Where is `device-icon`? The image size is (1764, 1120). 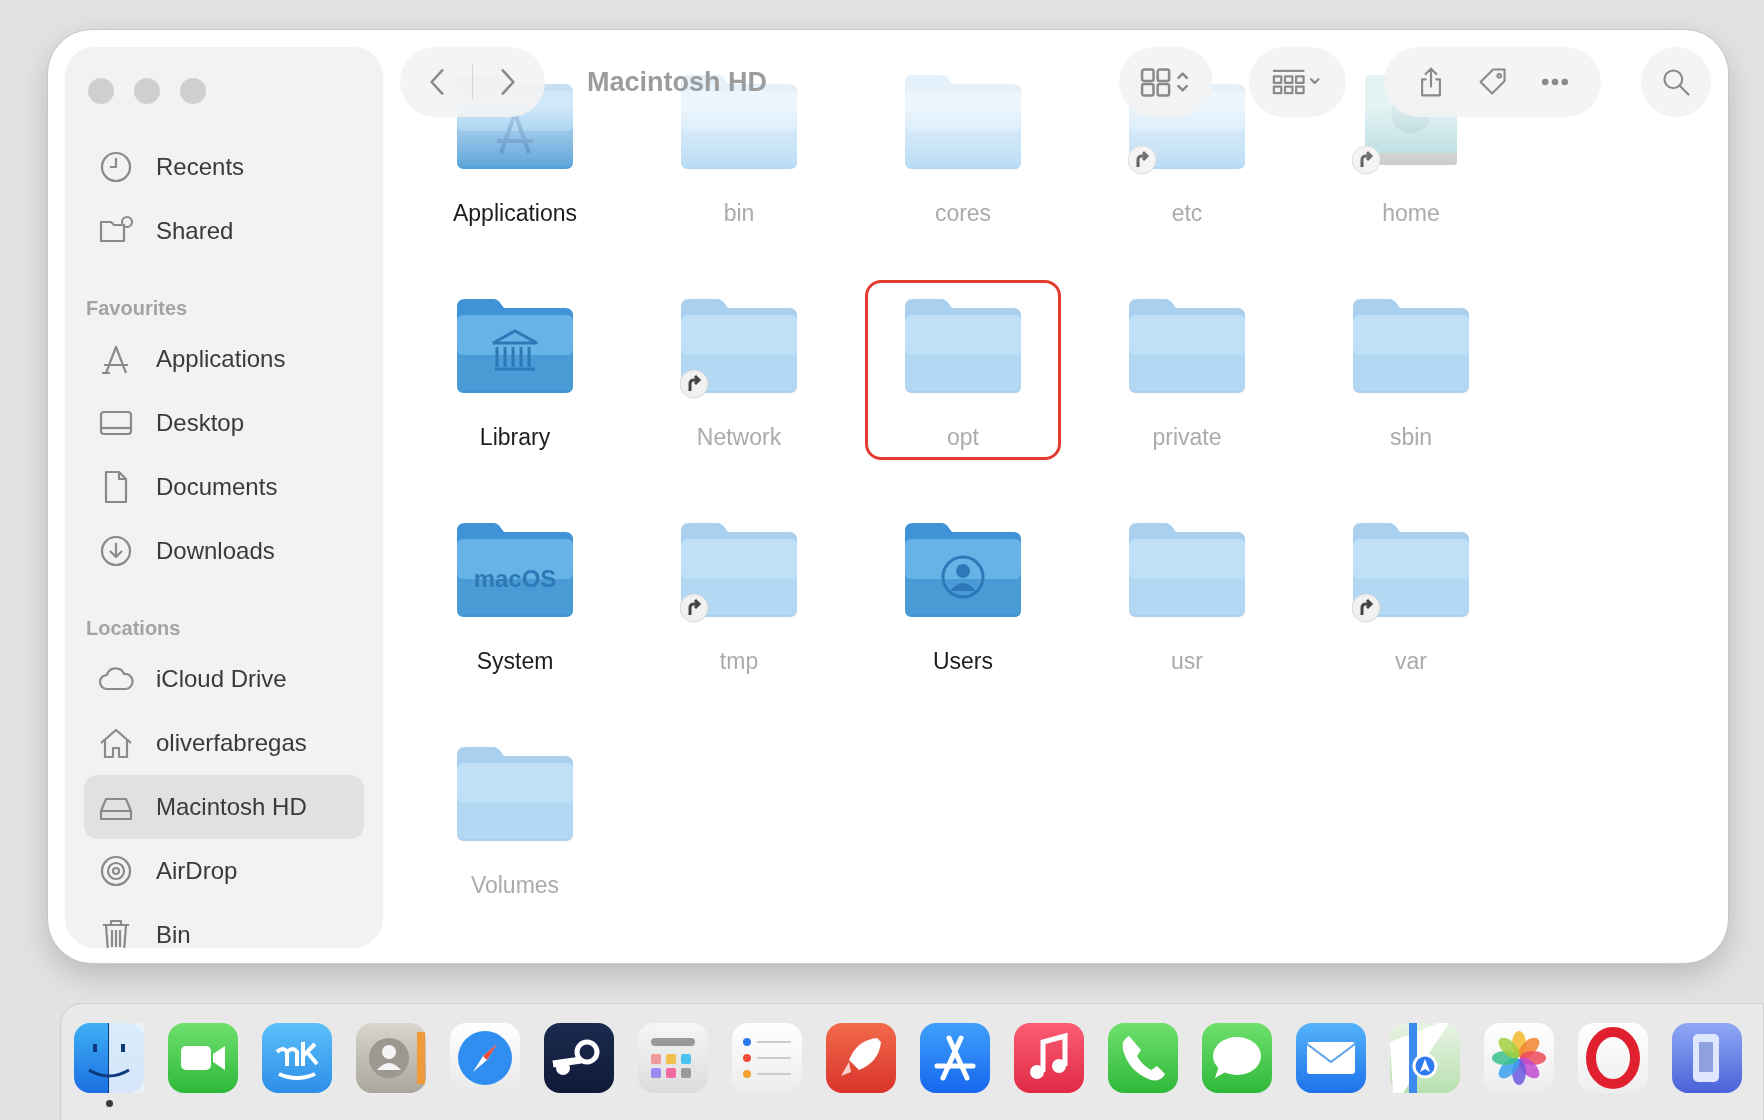
device-icon is located at coordinates (1707, 1058).